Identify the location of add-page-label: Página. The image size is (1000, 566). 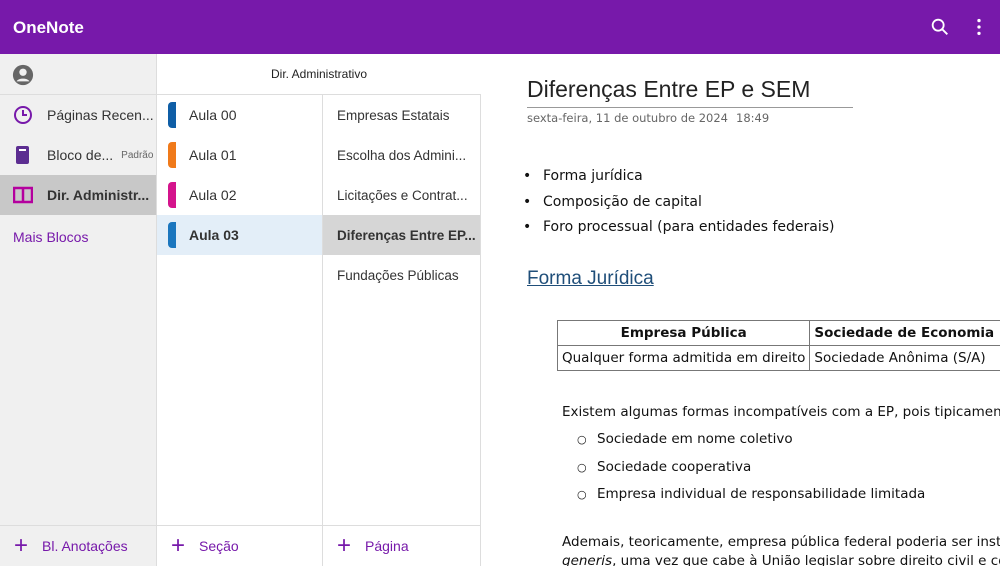
(387, 546).